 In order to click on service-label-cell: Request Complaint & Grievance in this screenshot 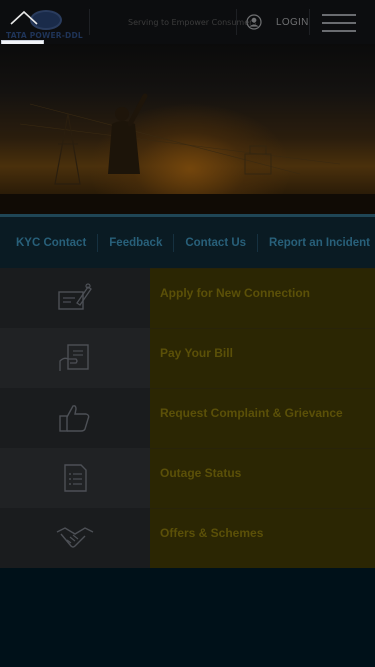, I will do `click(262, 418)`.